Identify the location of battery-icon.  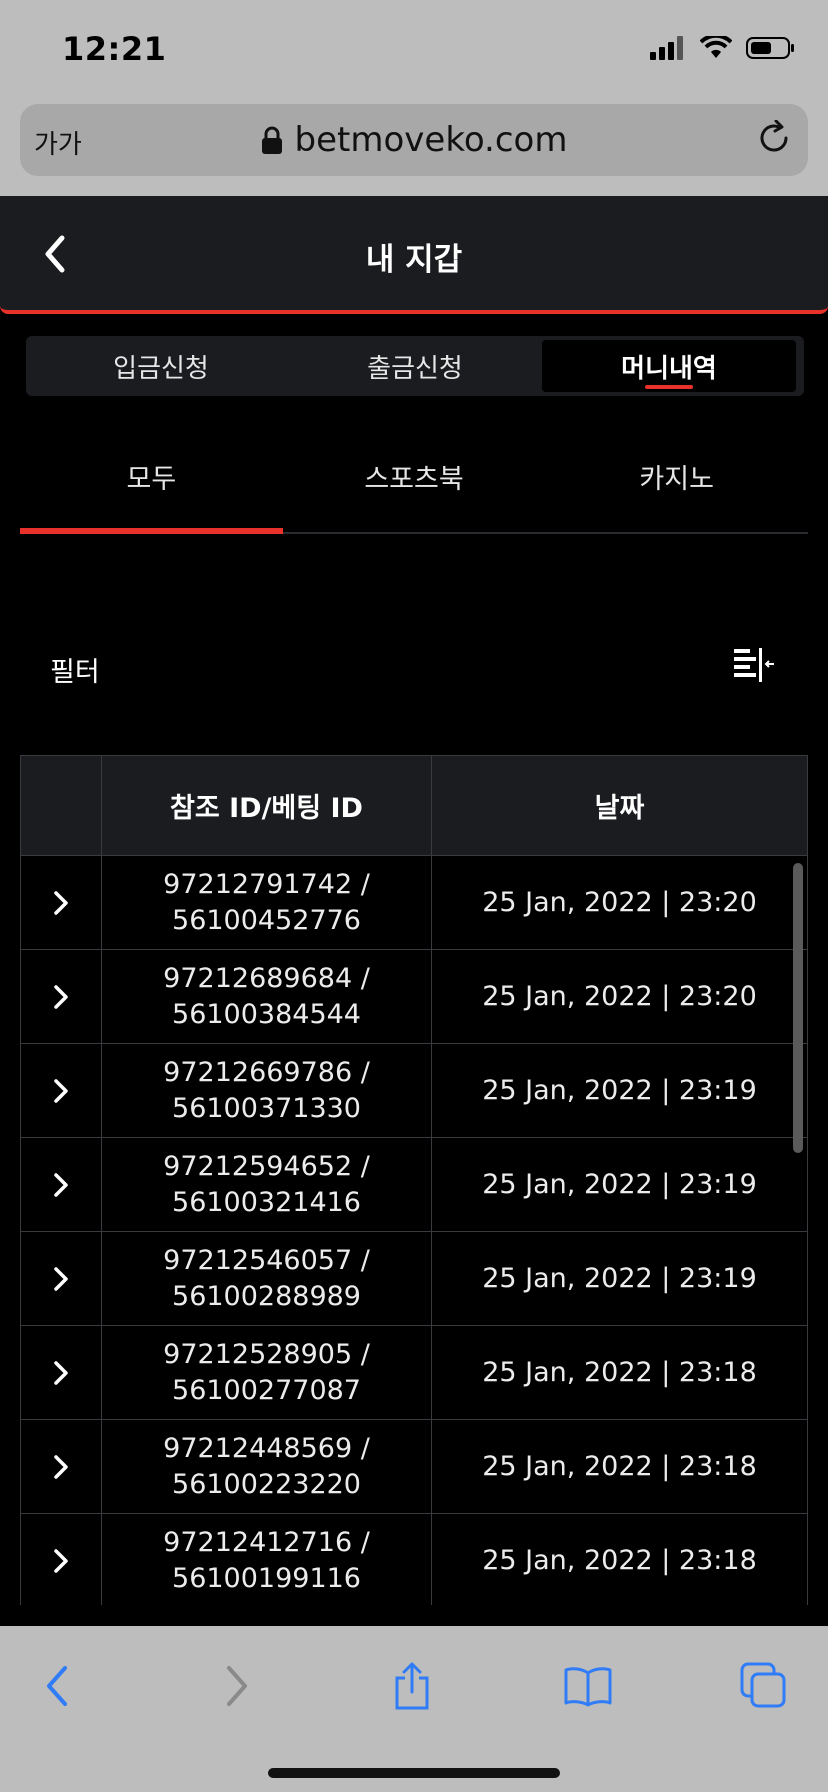
(770, 48).